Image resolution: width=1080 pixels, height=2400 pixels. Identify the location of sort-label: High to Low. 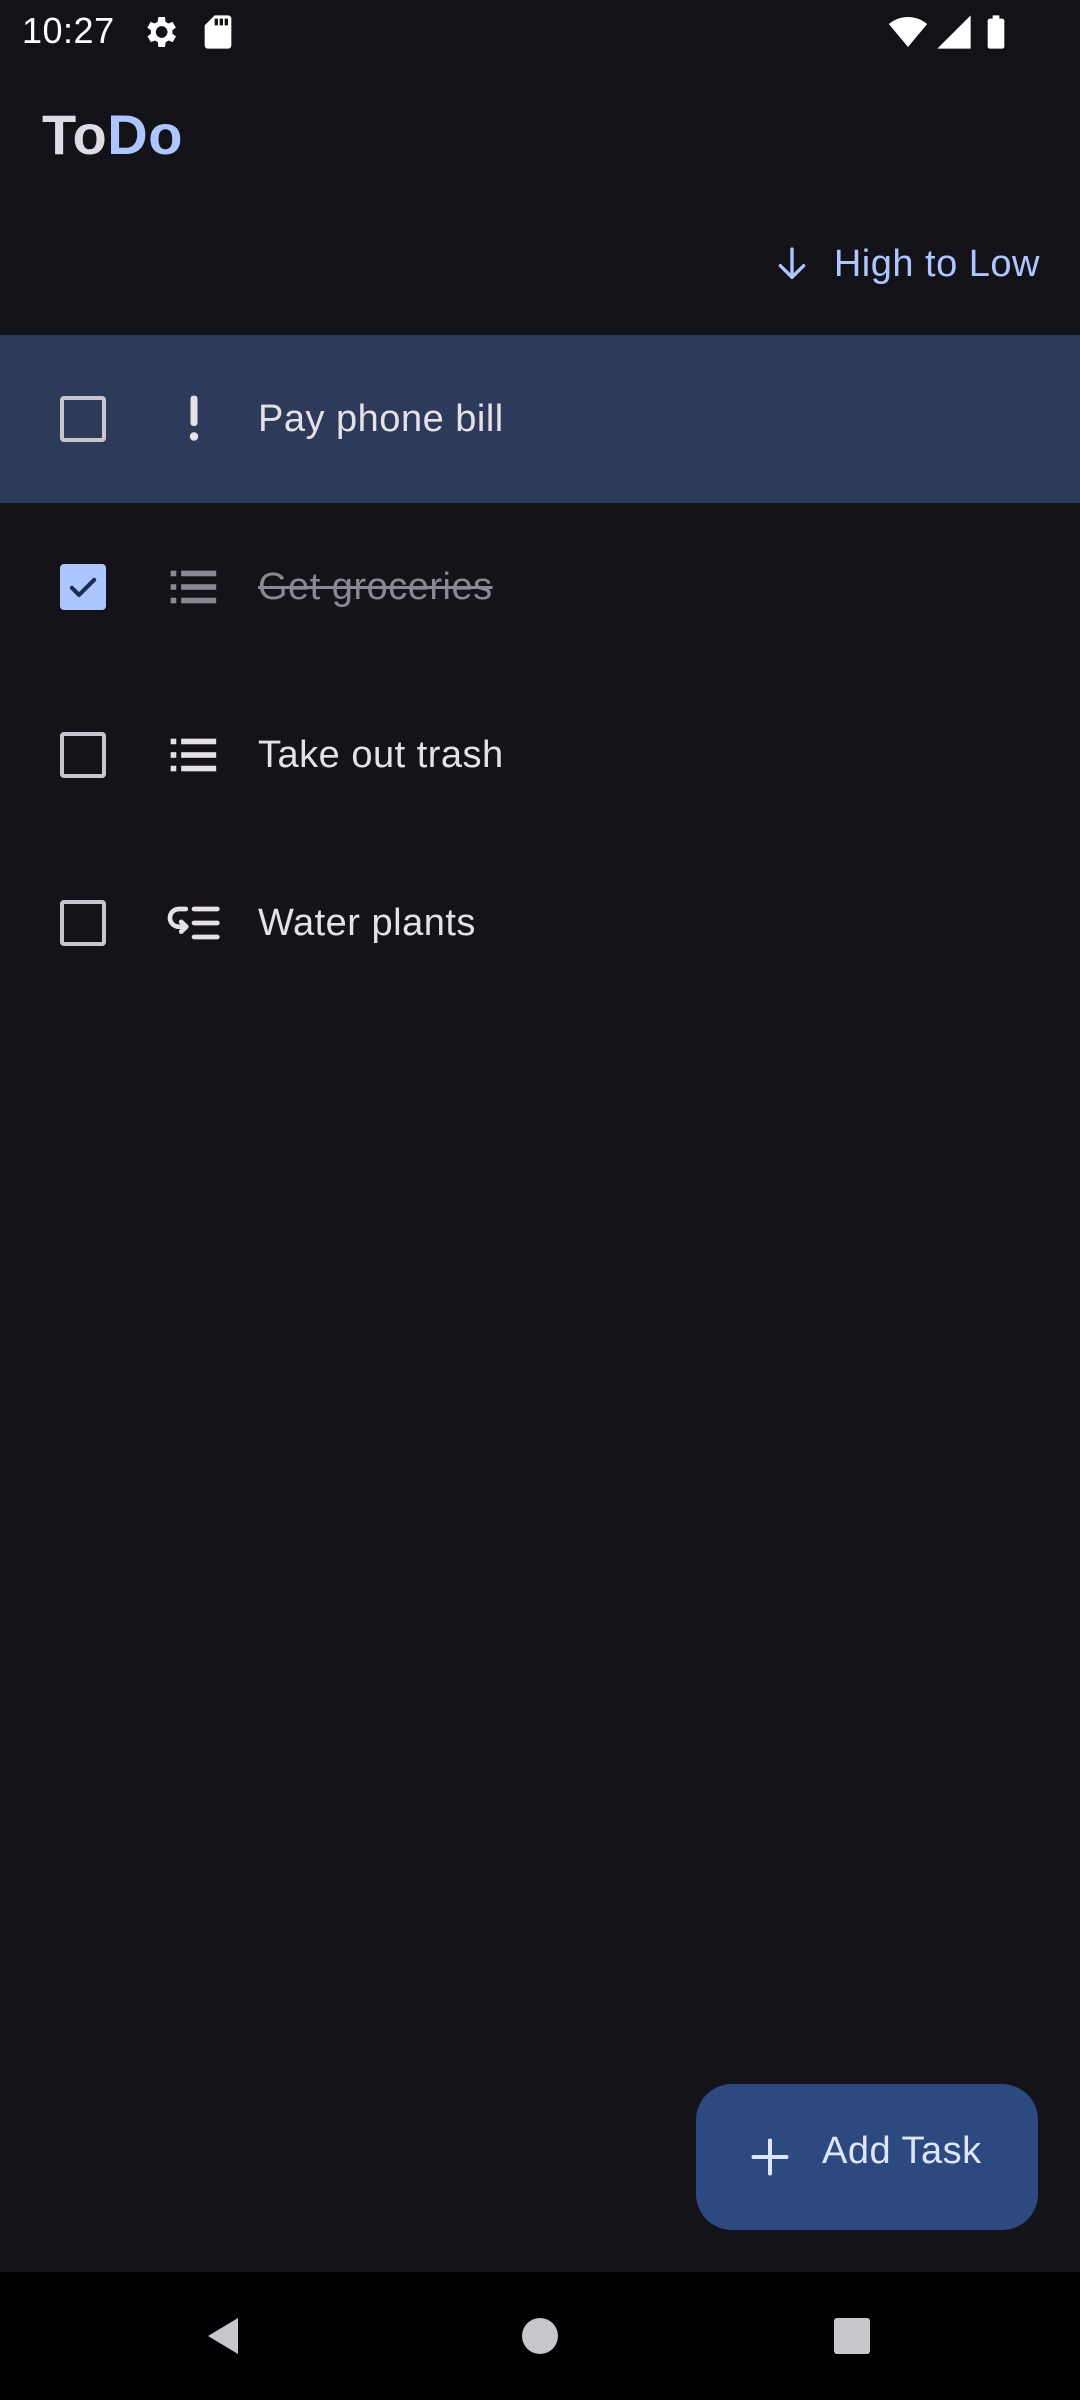
(936, 263).